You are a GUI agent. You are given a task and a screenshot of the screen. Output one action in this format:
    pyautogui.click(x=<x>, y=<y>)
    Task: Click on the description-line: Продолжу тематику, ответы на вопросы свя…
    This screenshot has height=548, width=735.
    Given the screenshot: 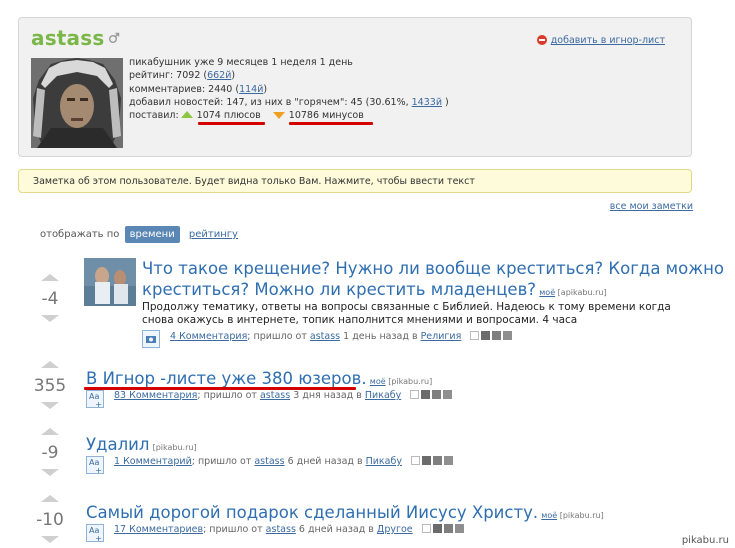 What is the action you would take?
    pyautogui.click(x=406, y=307)
    